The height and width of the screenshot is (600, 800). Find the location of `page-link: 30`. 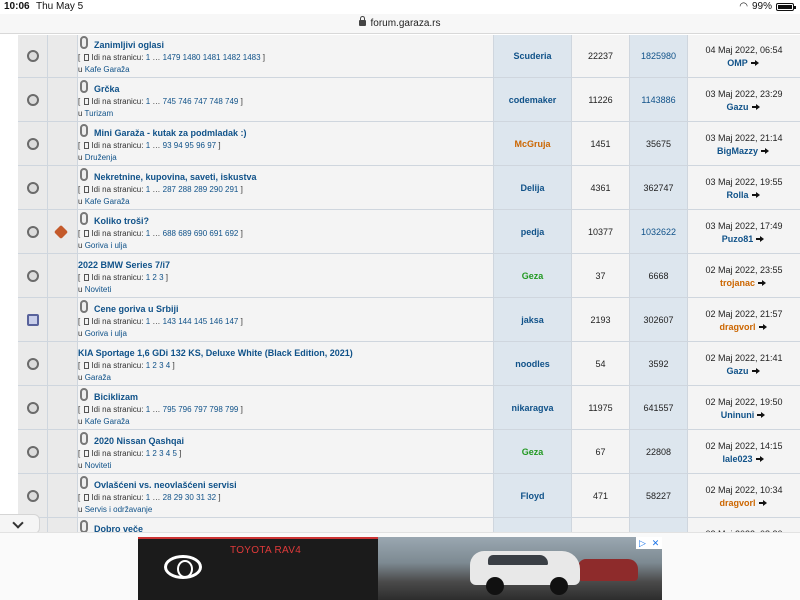

page-link: 30 is located at coordinates (189, 497).